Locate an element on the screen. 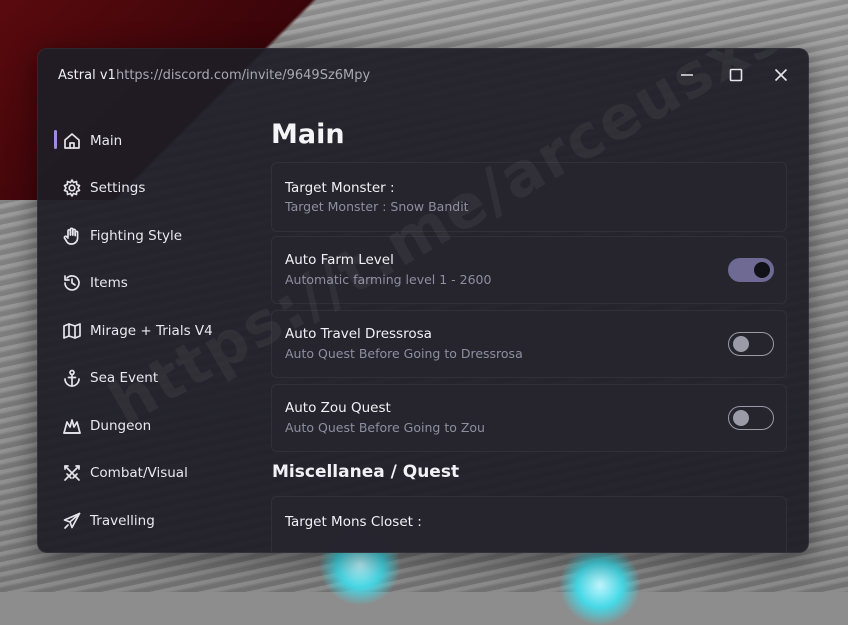 The height and width of the screenshot is (625, 848). page-title: Main is located at coordinates (308, 134).